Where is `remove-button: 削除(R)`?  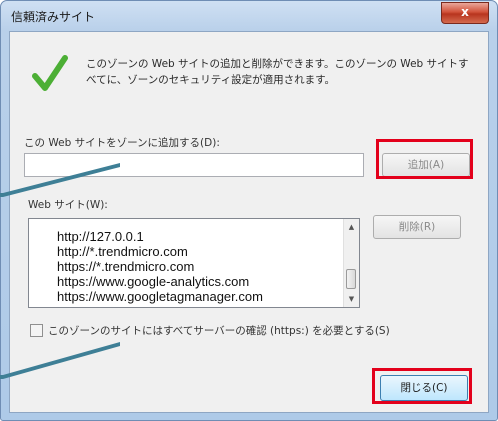
remove-button: 削除(R) is located at coordinates (417, 227).